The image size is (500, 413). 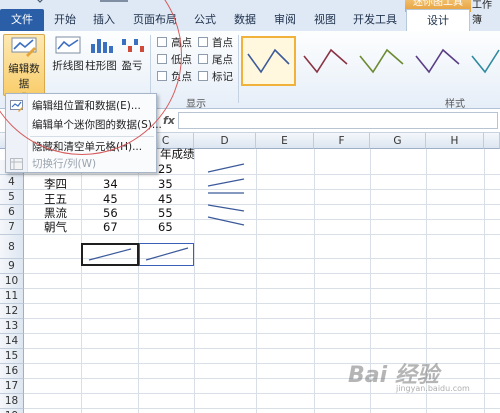 I want to click on edit-data-button: 编辑数据 ▾, so click(x=24, y=66).